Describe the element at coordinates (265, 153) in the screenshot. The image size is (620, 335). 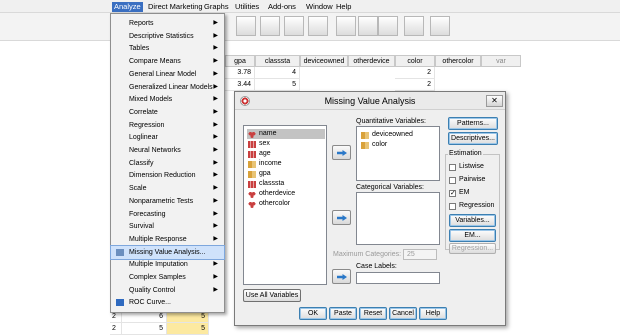
I see `variable-name: age` at that location.